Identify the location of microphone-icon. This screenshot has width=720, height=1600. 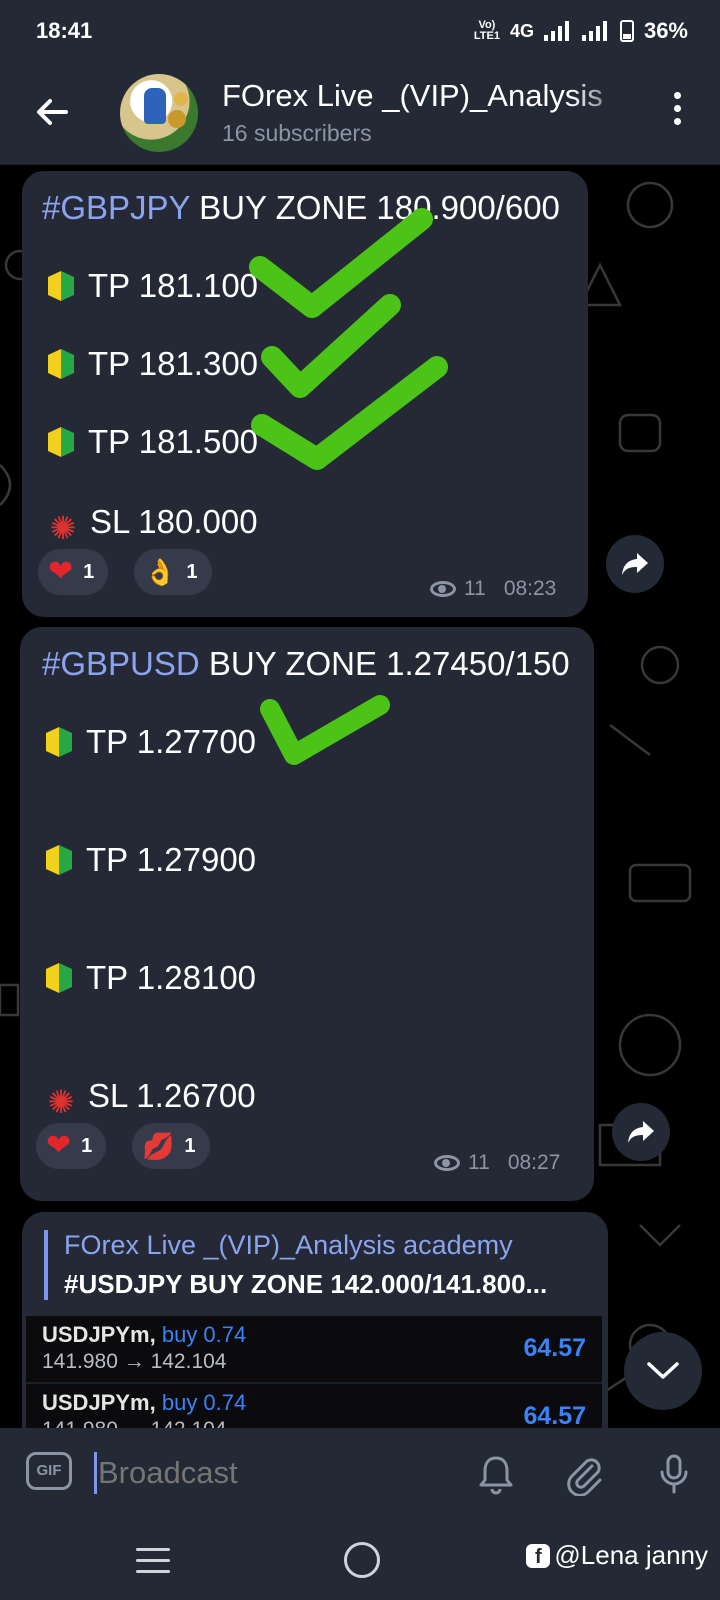
(674, 1474).